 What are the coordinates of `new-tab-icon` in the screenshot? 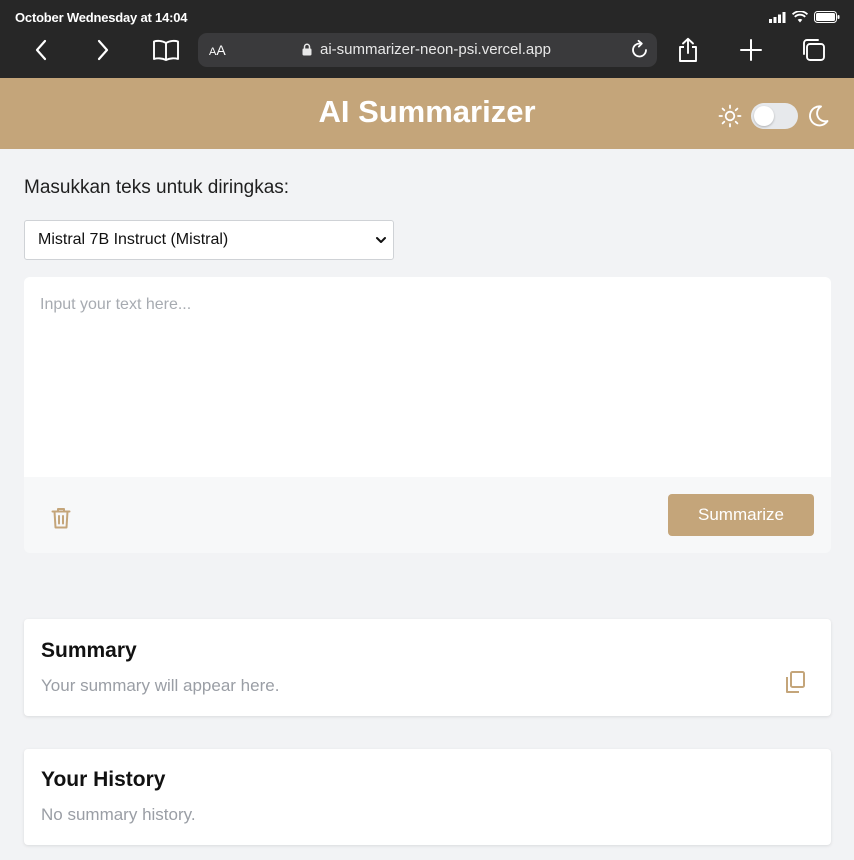 It's located at (751, 50).